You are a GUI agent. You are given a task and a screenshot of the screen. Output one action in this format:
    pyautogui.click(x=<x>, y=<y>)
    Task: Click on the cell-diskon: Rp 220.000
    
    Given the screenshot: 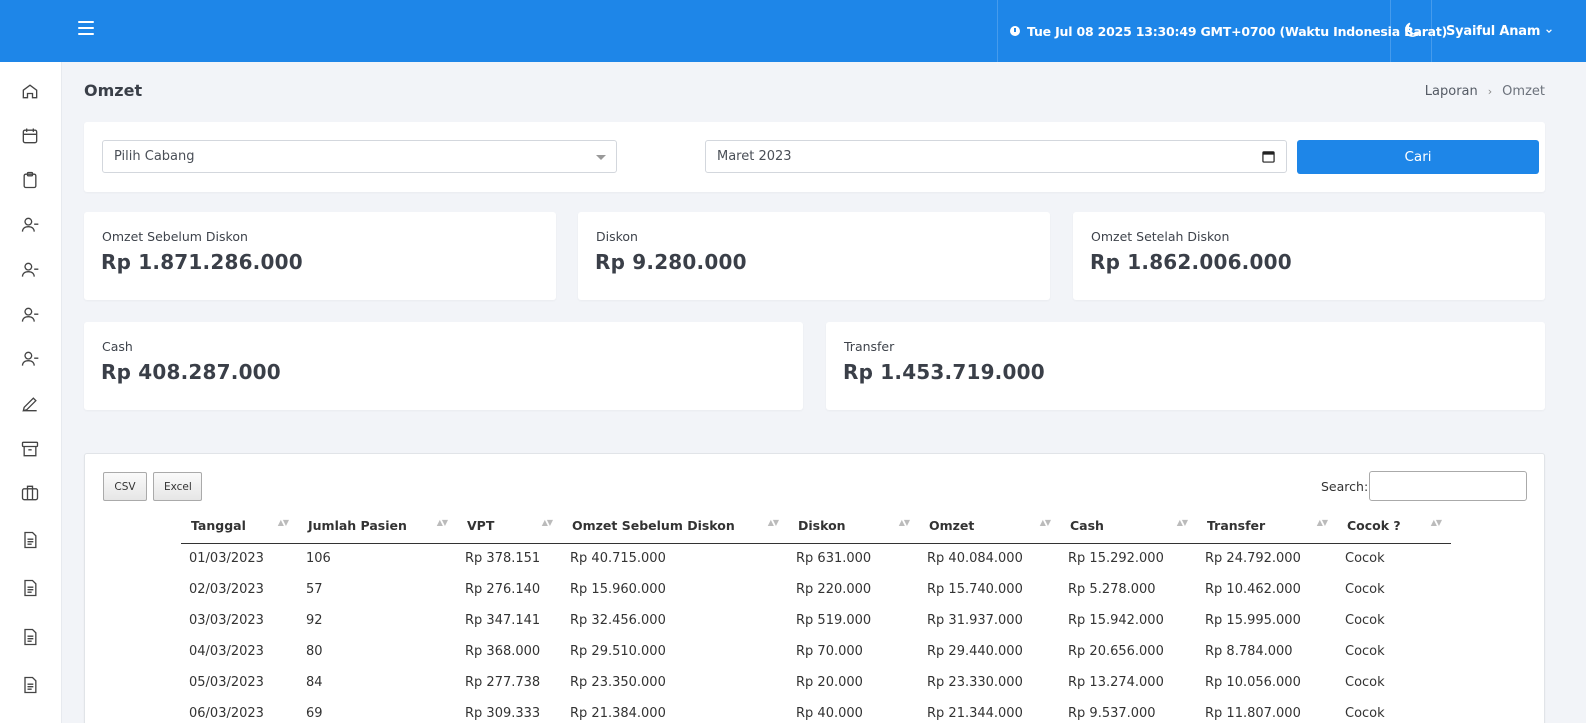 What is the action you would take?
    pyautogui.click(x=834, y=589)
    